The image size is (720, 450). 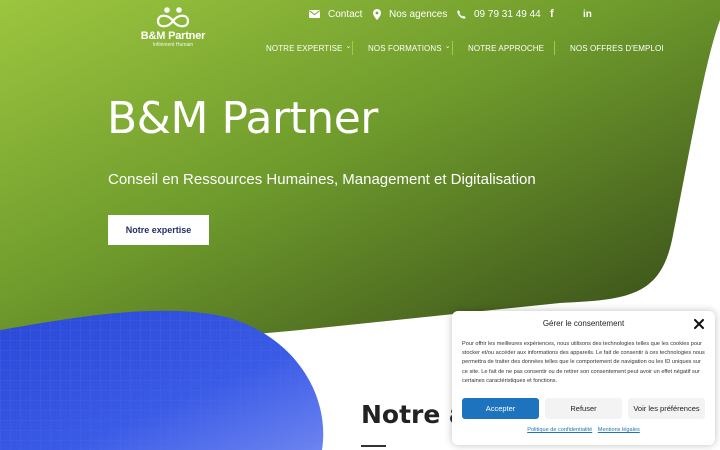 I want to click on close-icon, so click(x=699, y=324).